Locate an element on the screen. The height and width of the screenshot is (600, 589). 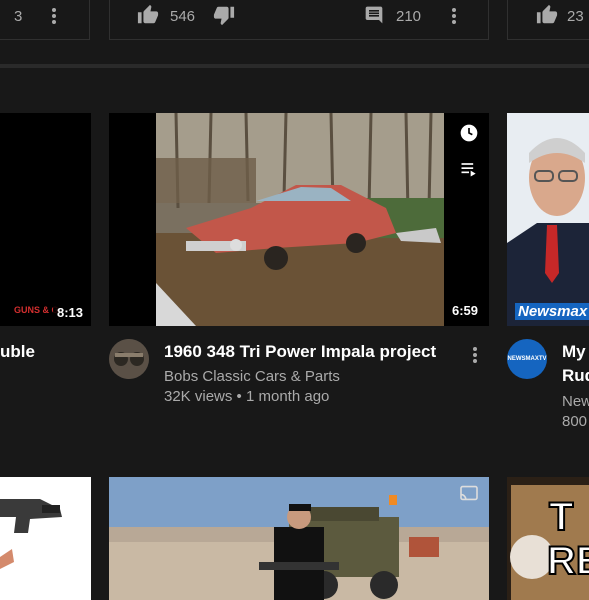
section-divider is located at coordinates (294, 66).